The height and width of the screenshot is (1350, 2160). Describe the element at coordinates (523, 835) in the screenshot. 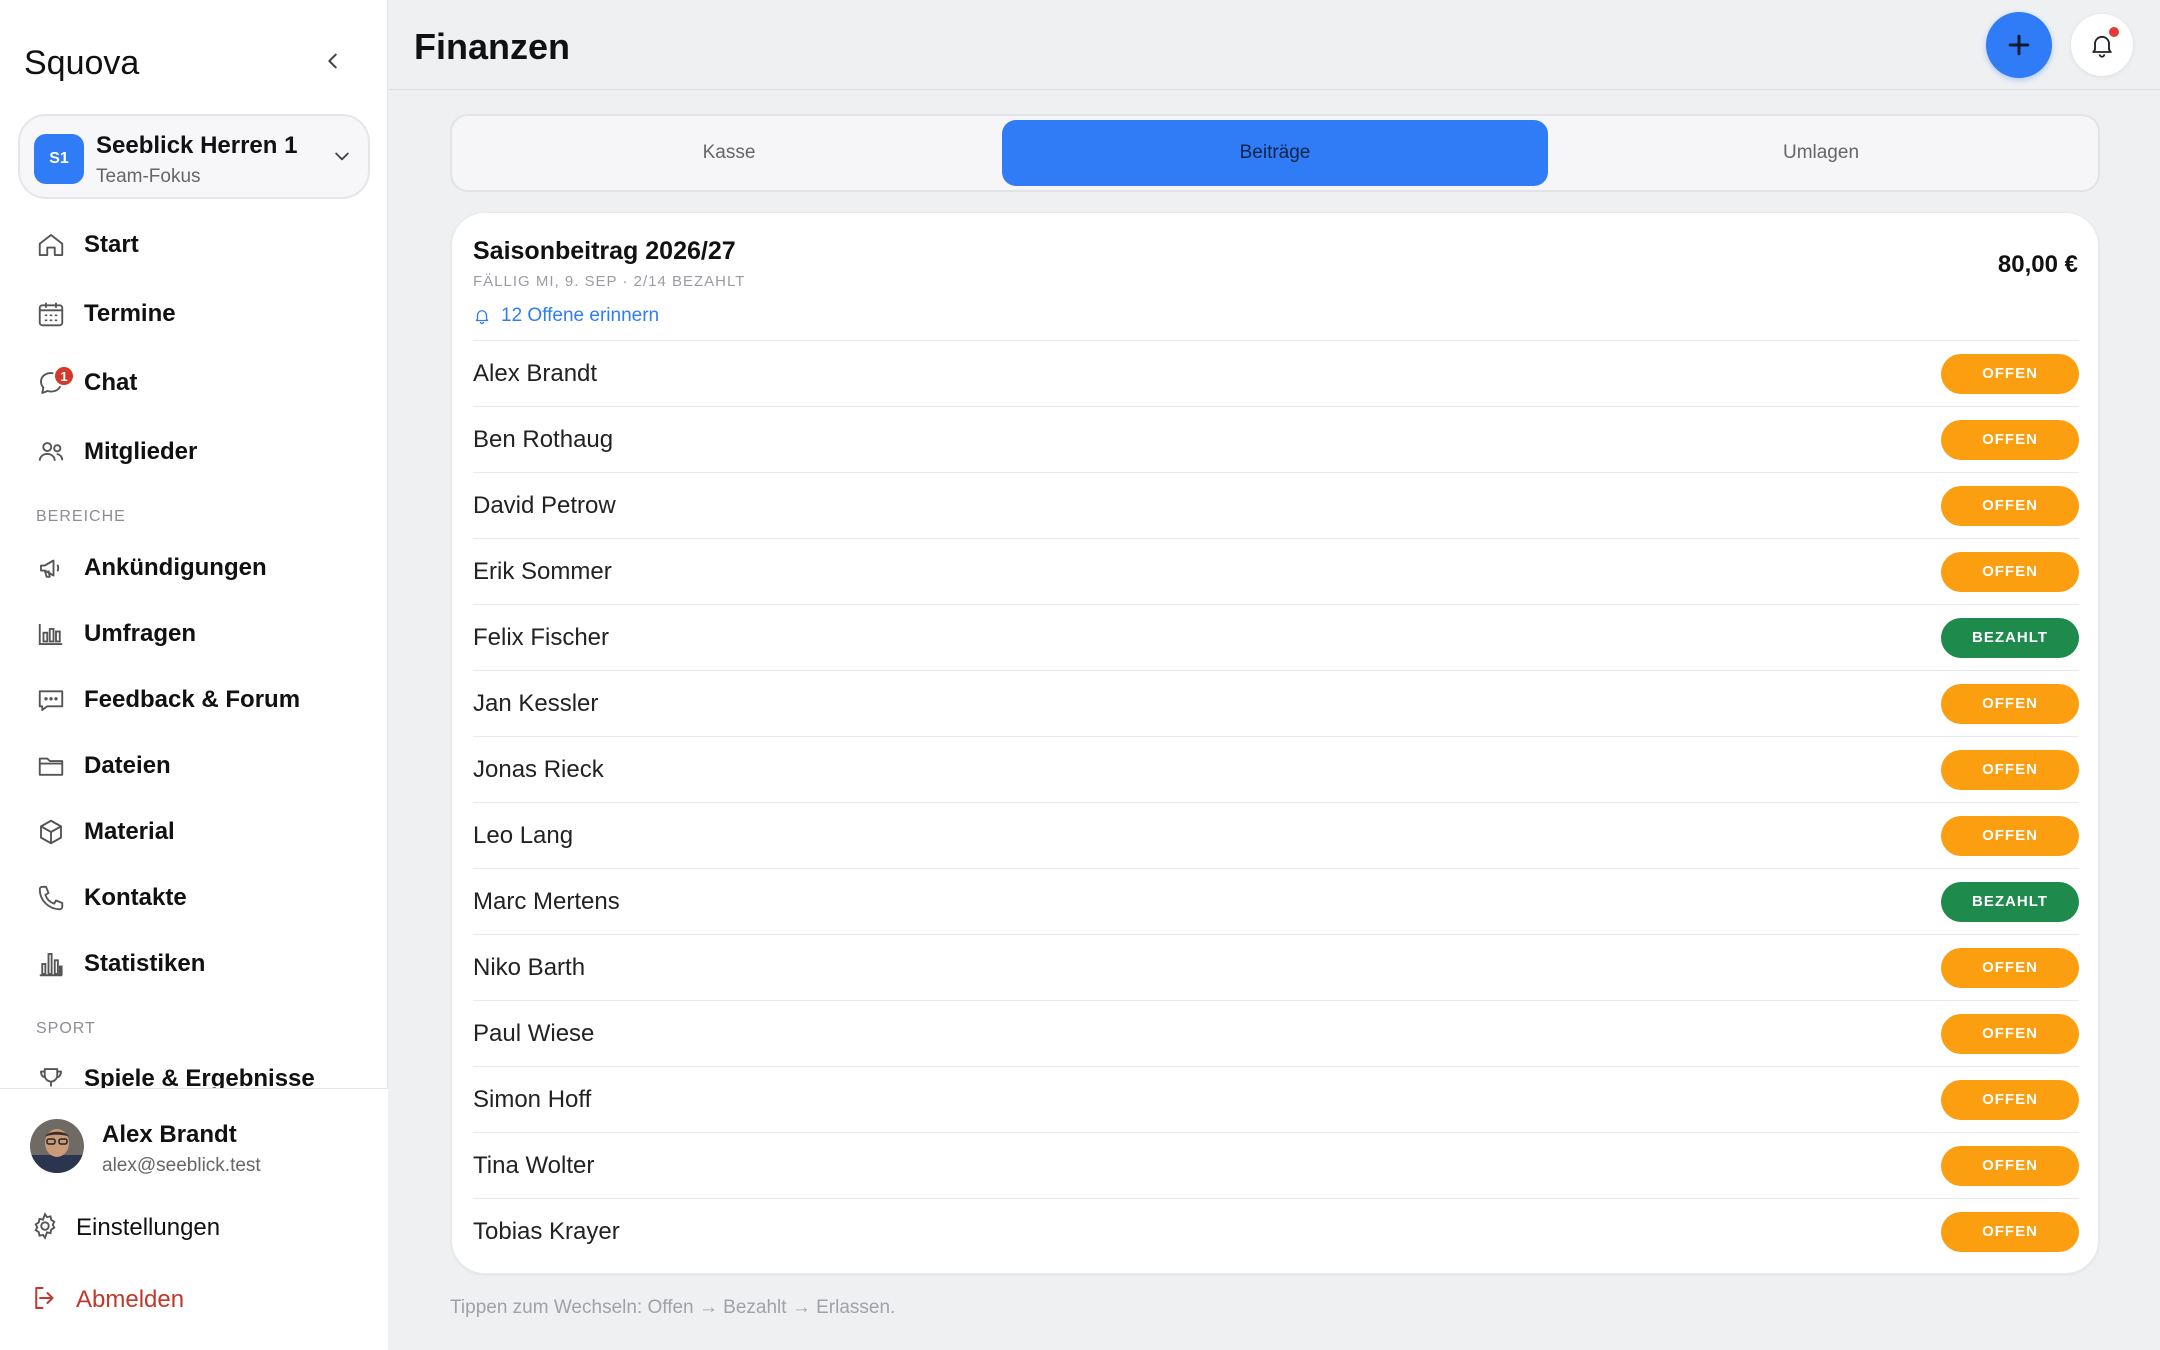

I see `member-name: Leo Lang` at that location.